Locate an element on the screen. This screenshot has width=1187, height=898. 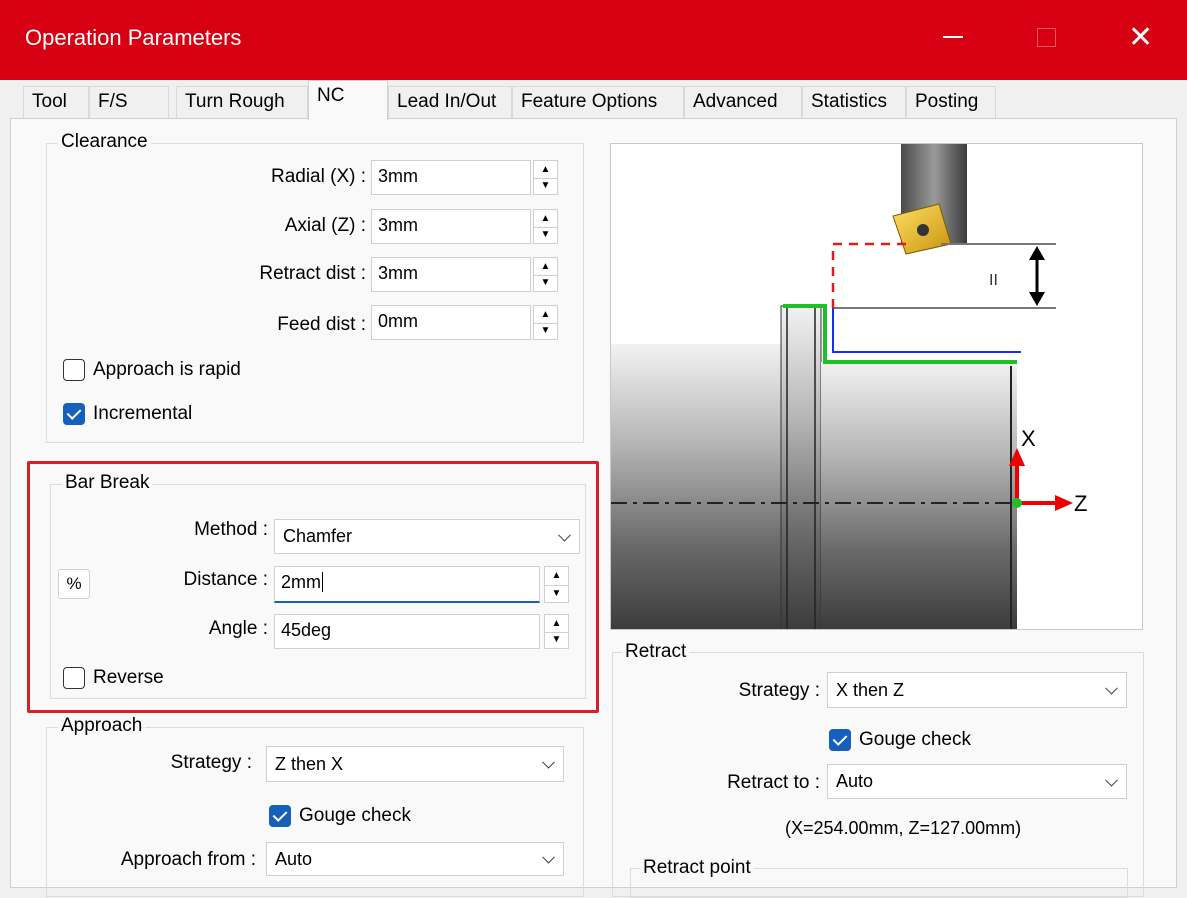
retract-to-select: Auto is located at coordinates (977, 781).